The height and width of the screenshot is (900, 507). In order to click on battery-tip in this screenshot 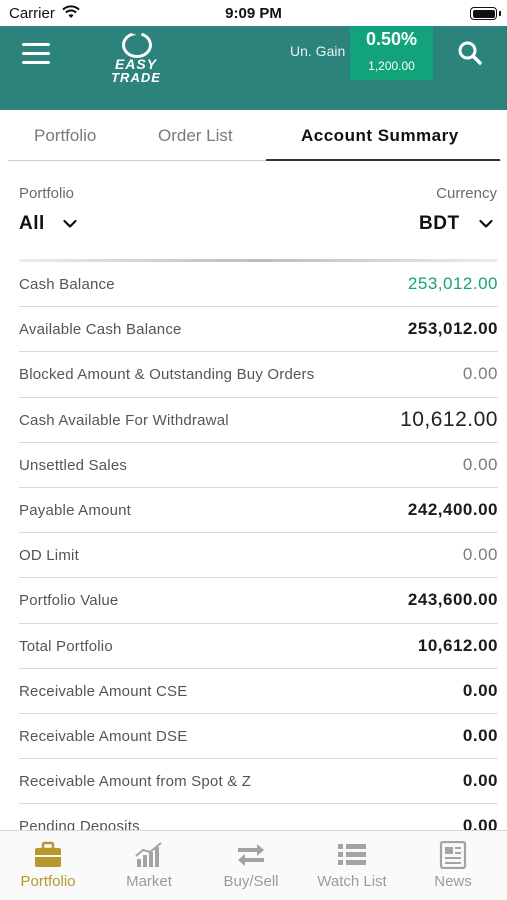, I will do `click(500, 13)`.